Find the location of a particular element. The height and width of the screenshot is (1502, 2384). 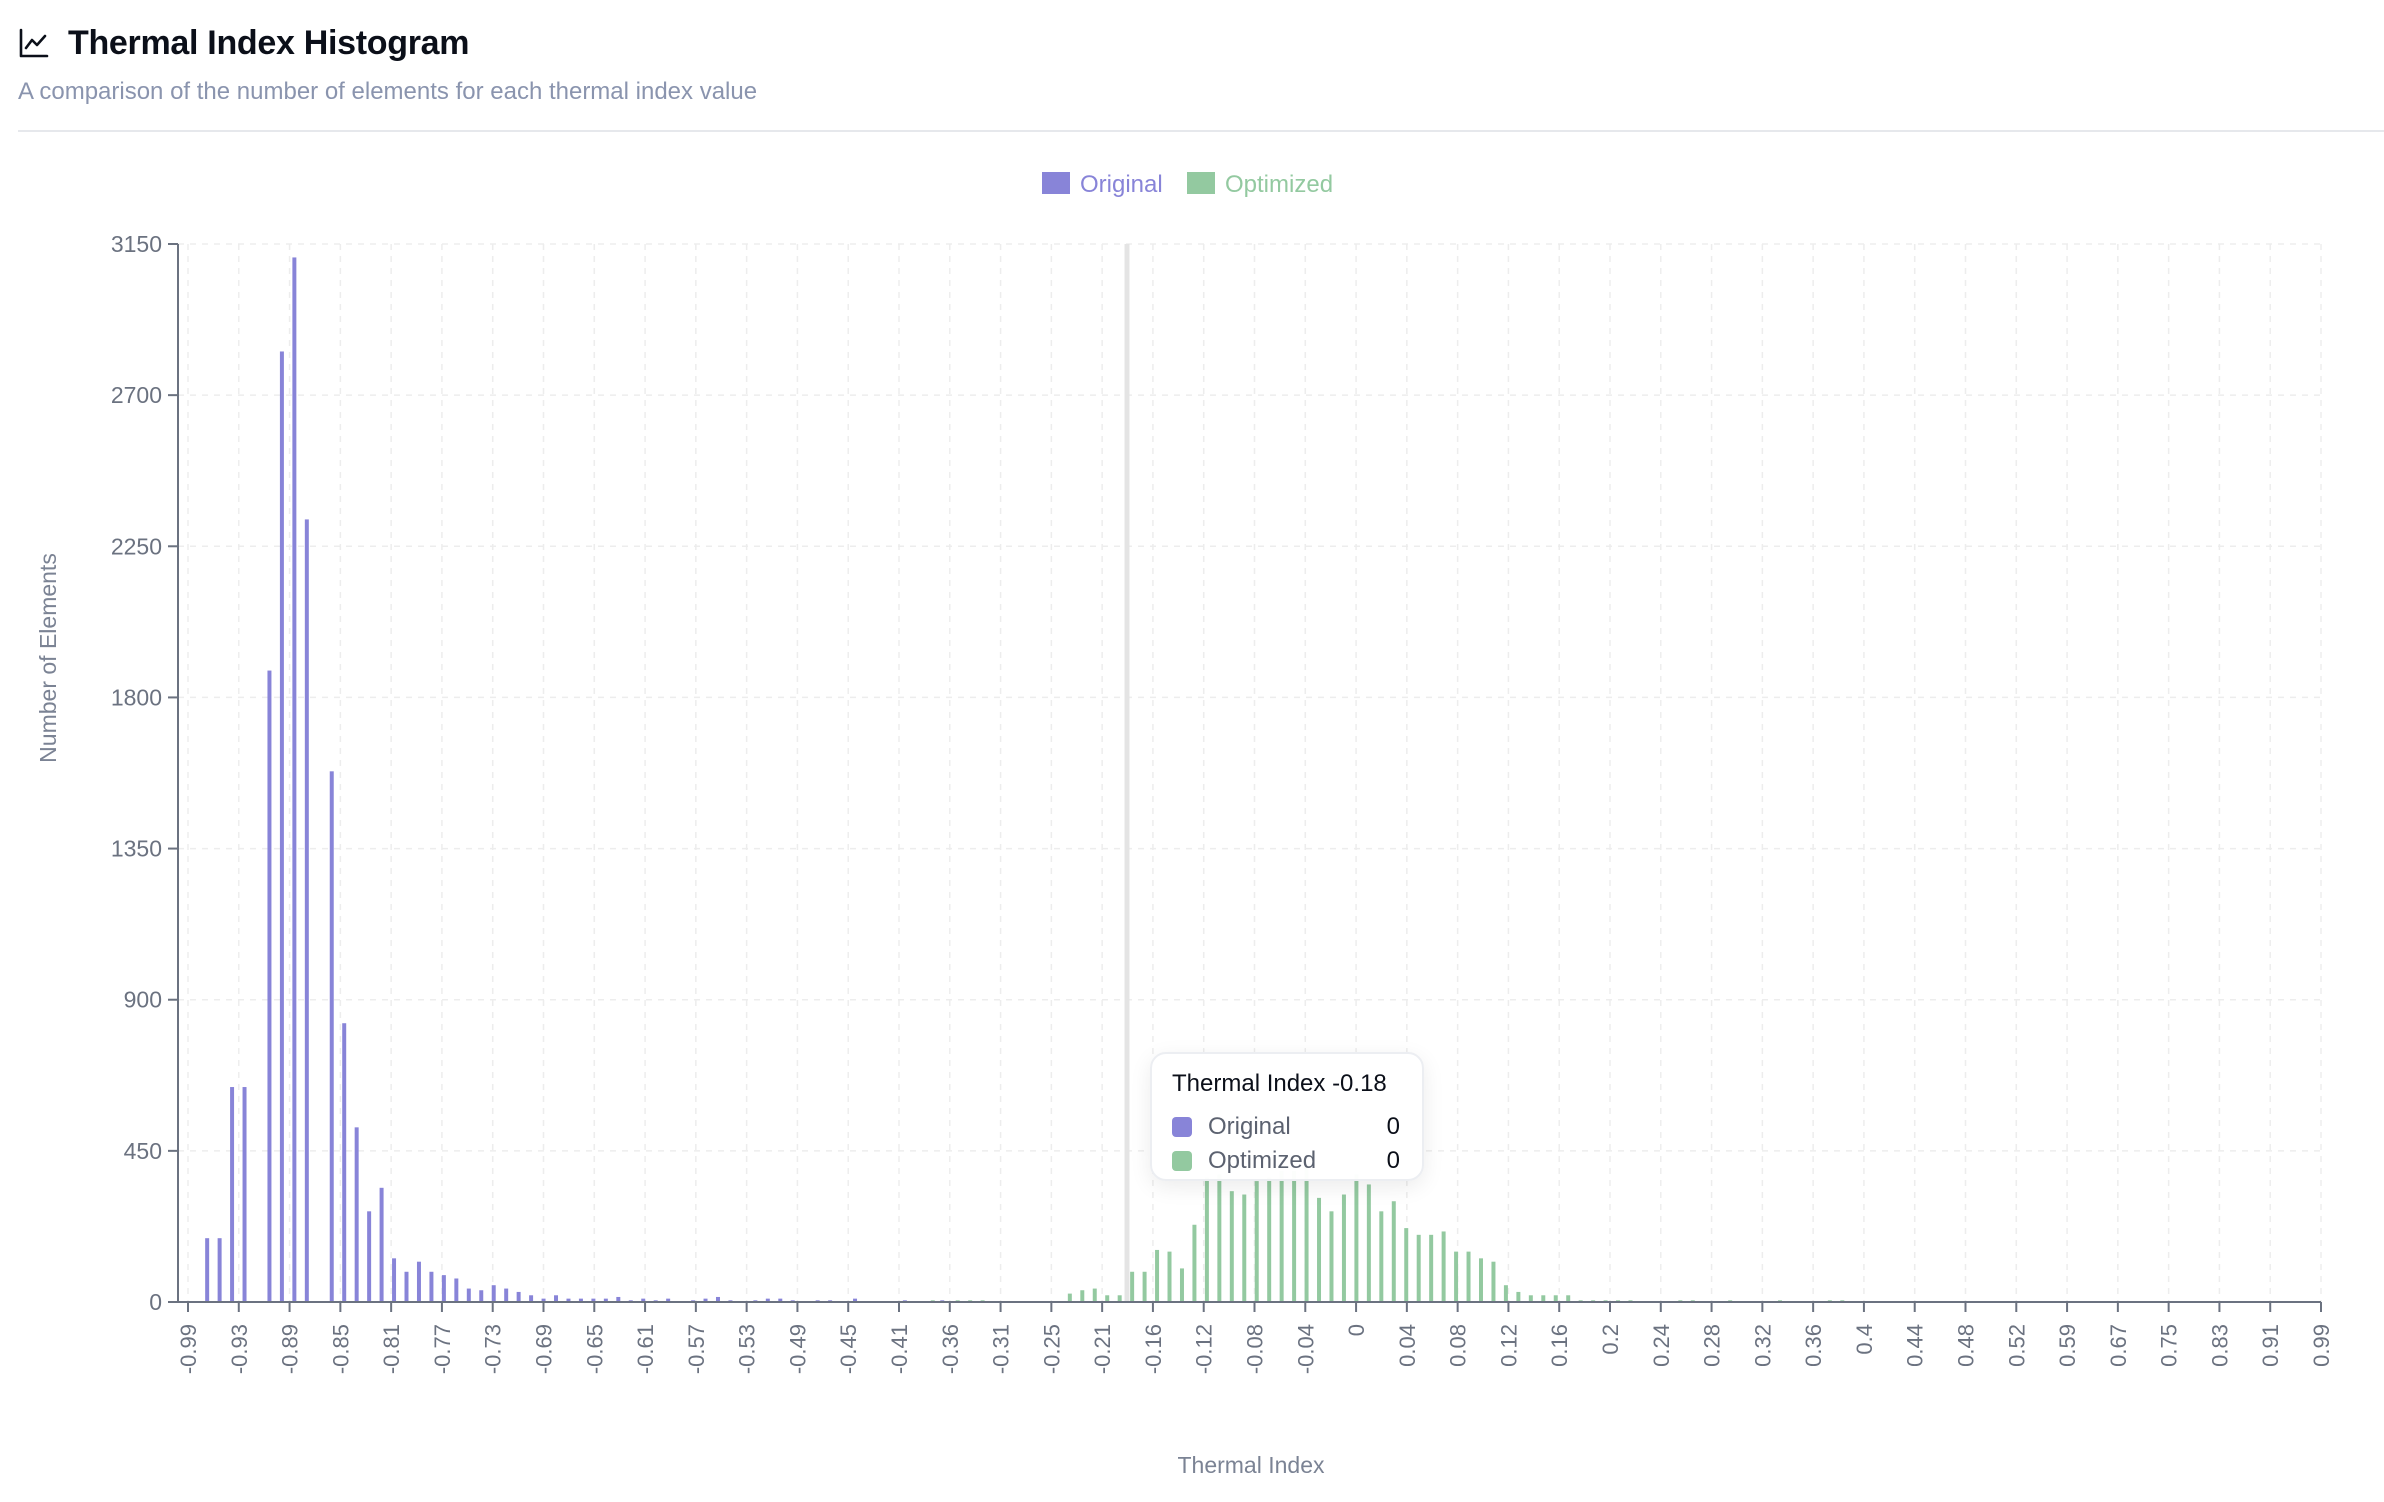

x-tick-label: -0.73 is located at coordinates (493, 1349).